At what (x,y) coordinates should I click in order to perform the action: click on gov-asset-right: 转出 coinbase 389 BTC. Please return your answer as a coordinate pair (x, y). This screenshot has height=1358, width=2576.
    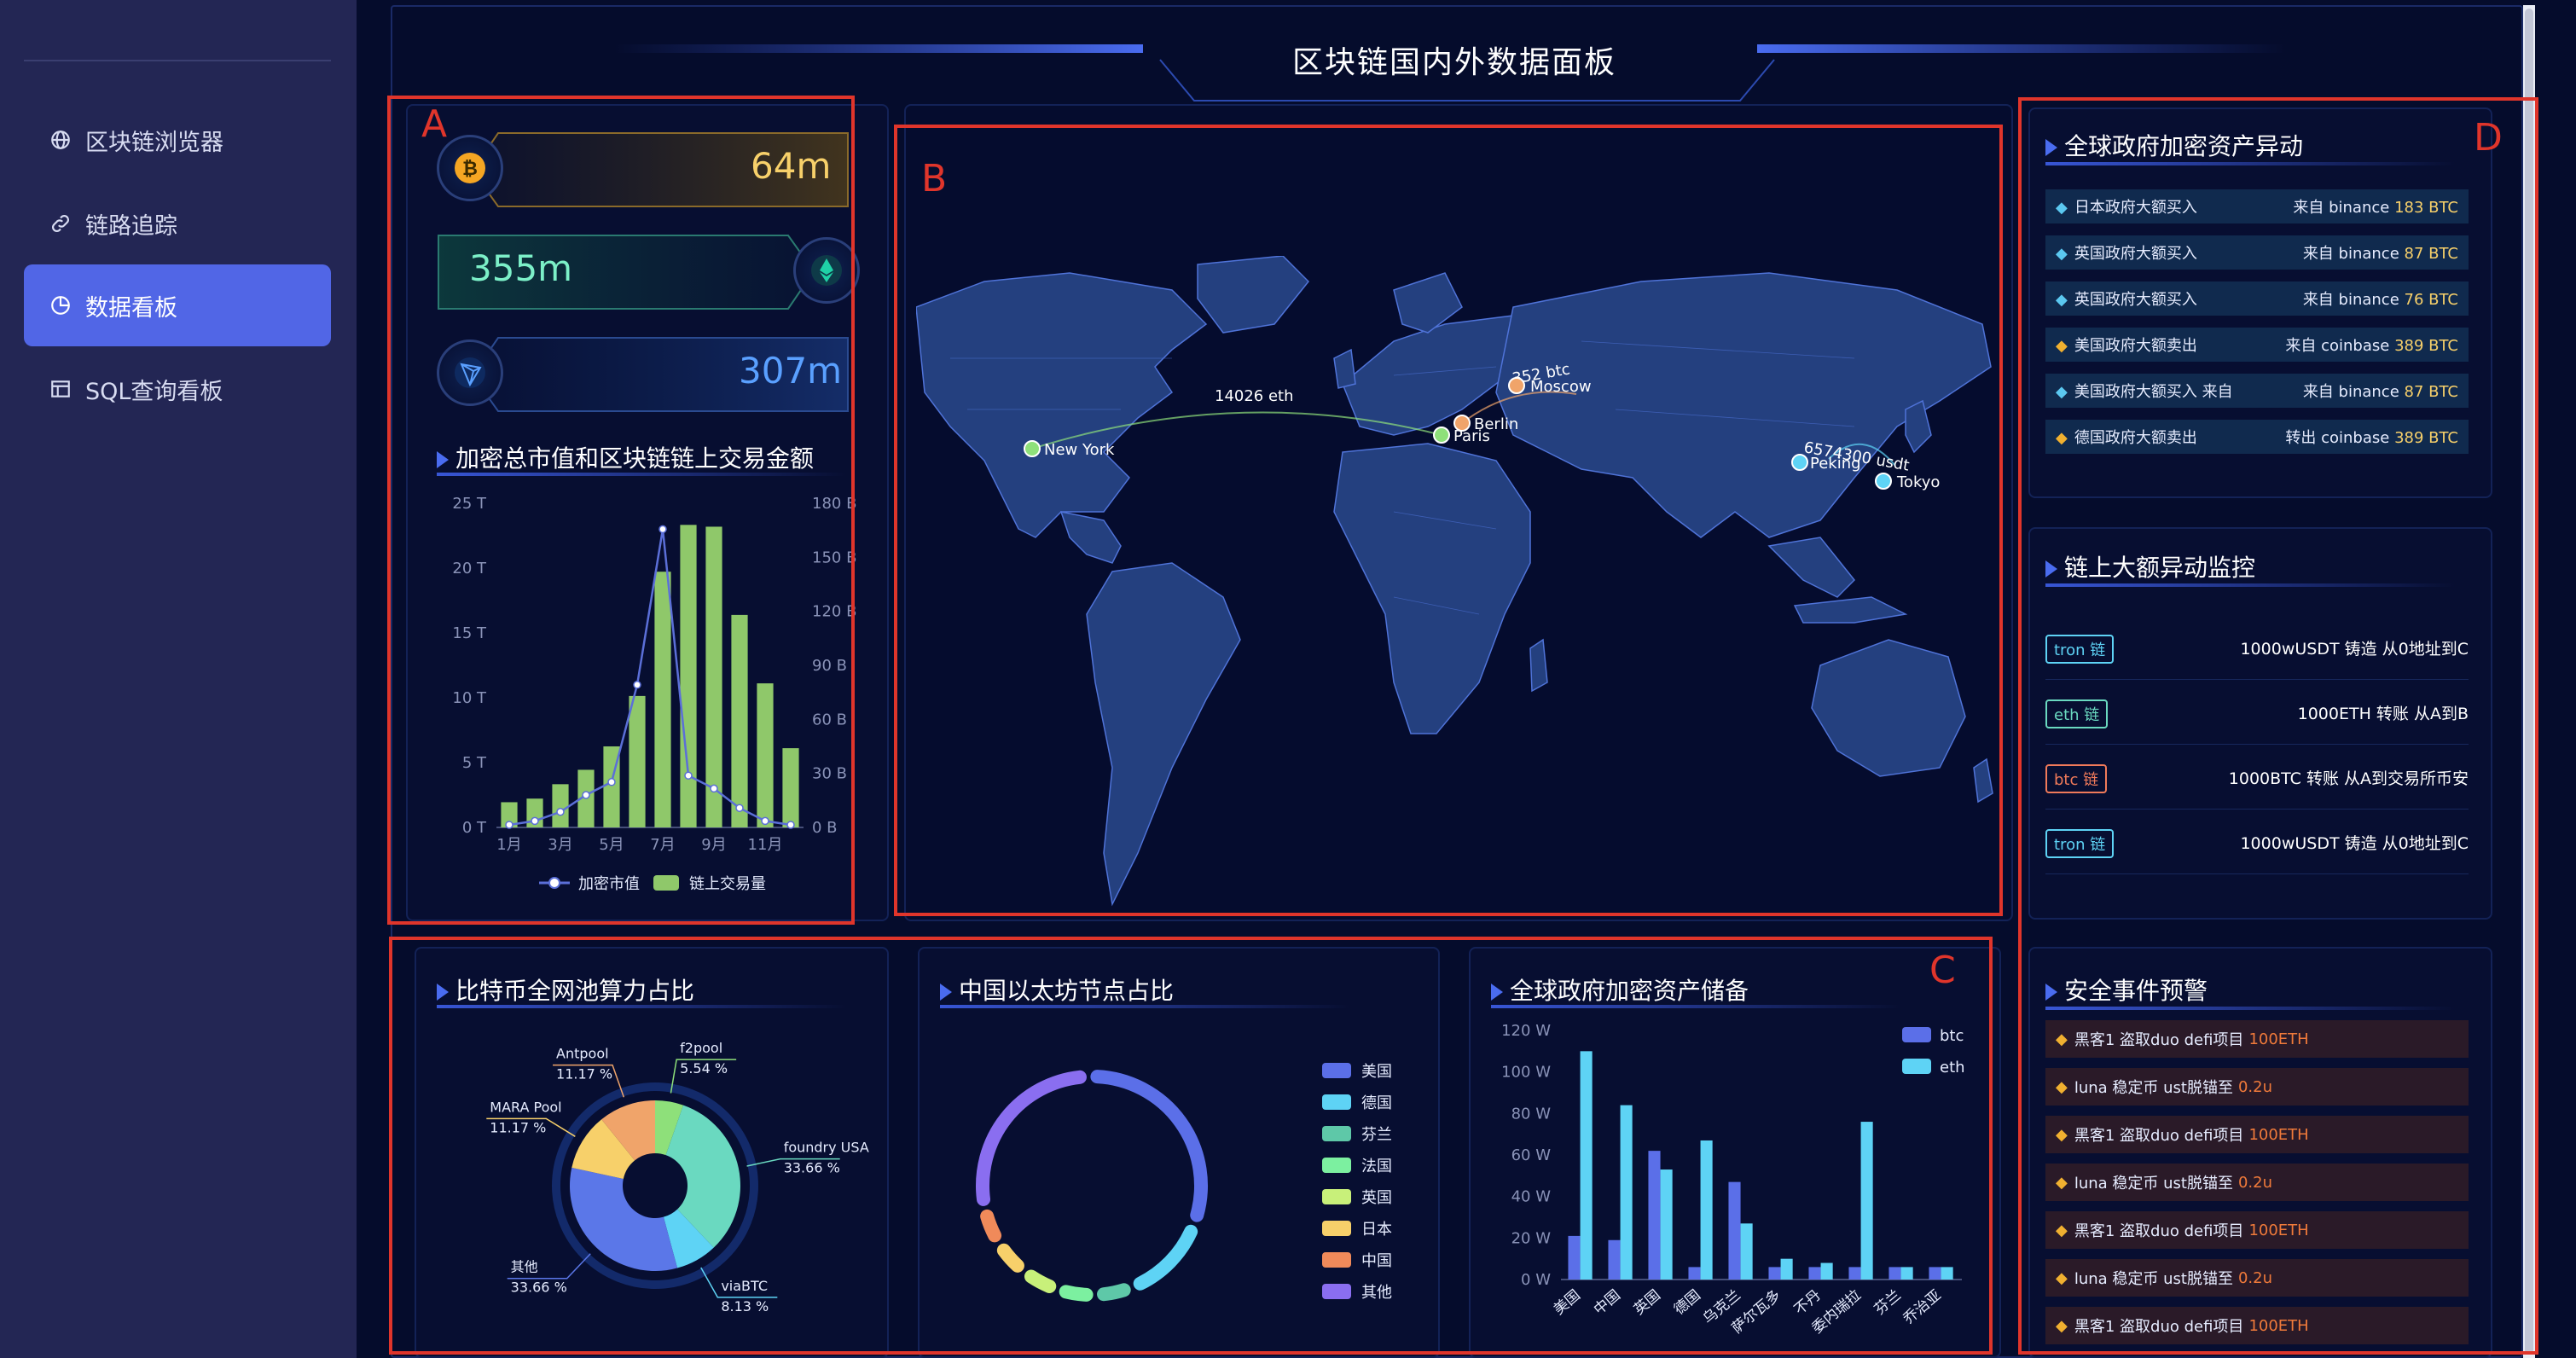
    Looking at the image, I should click on (2371, 437).